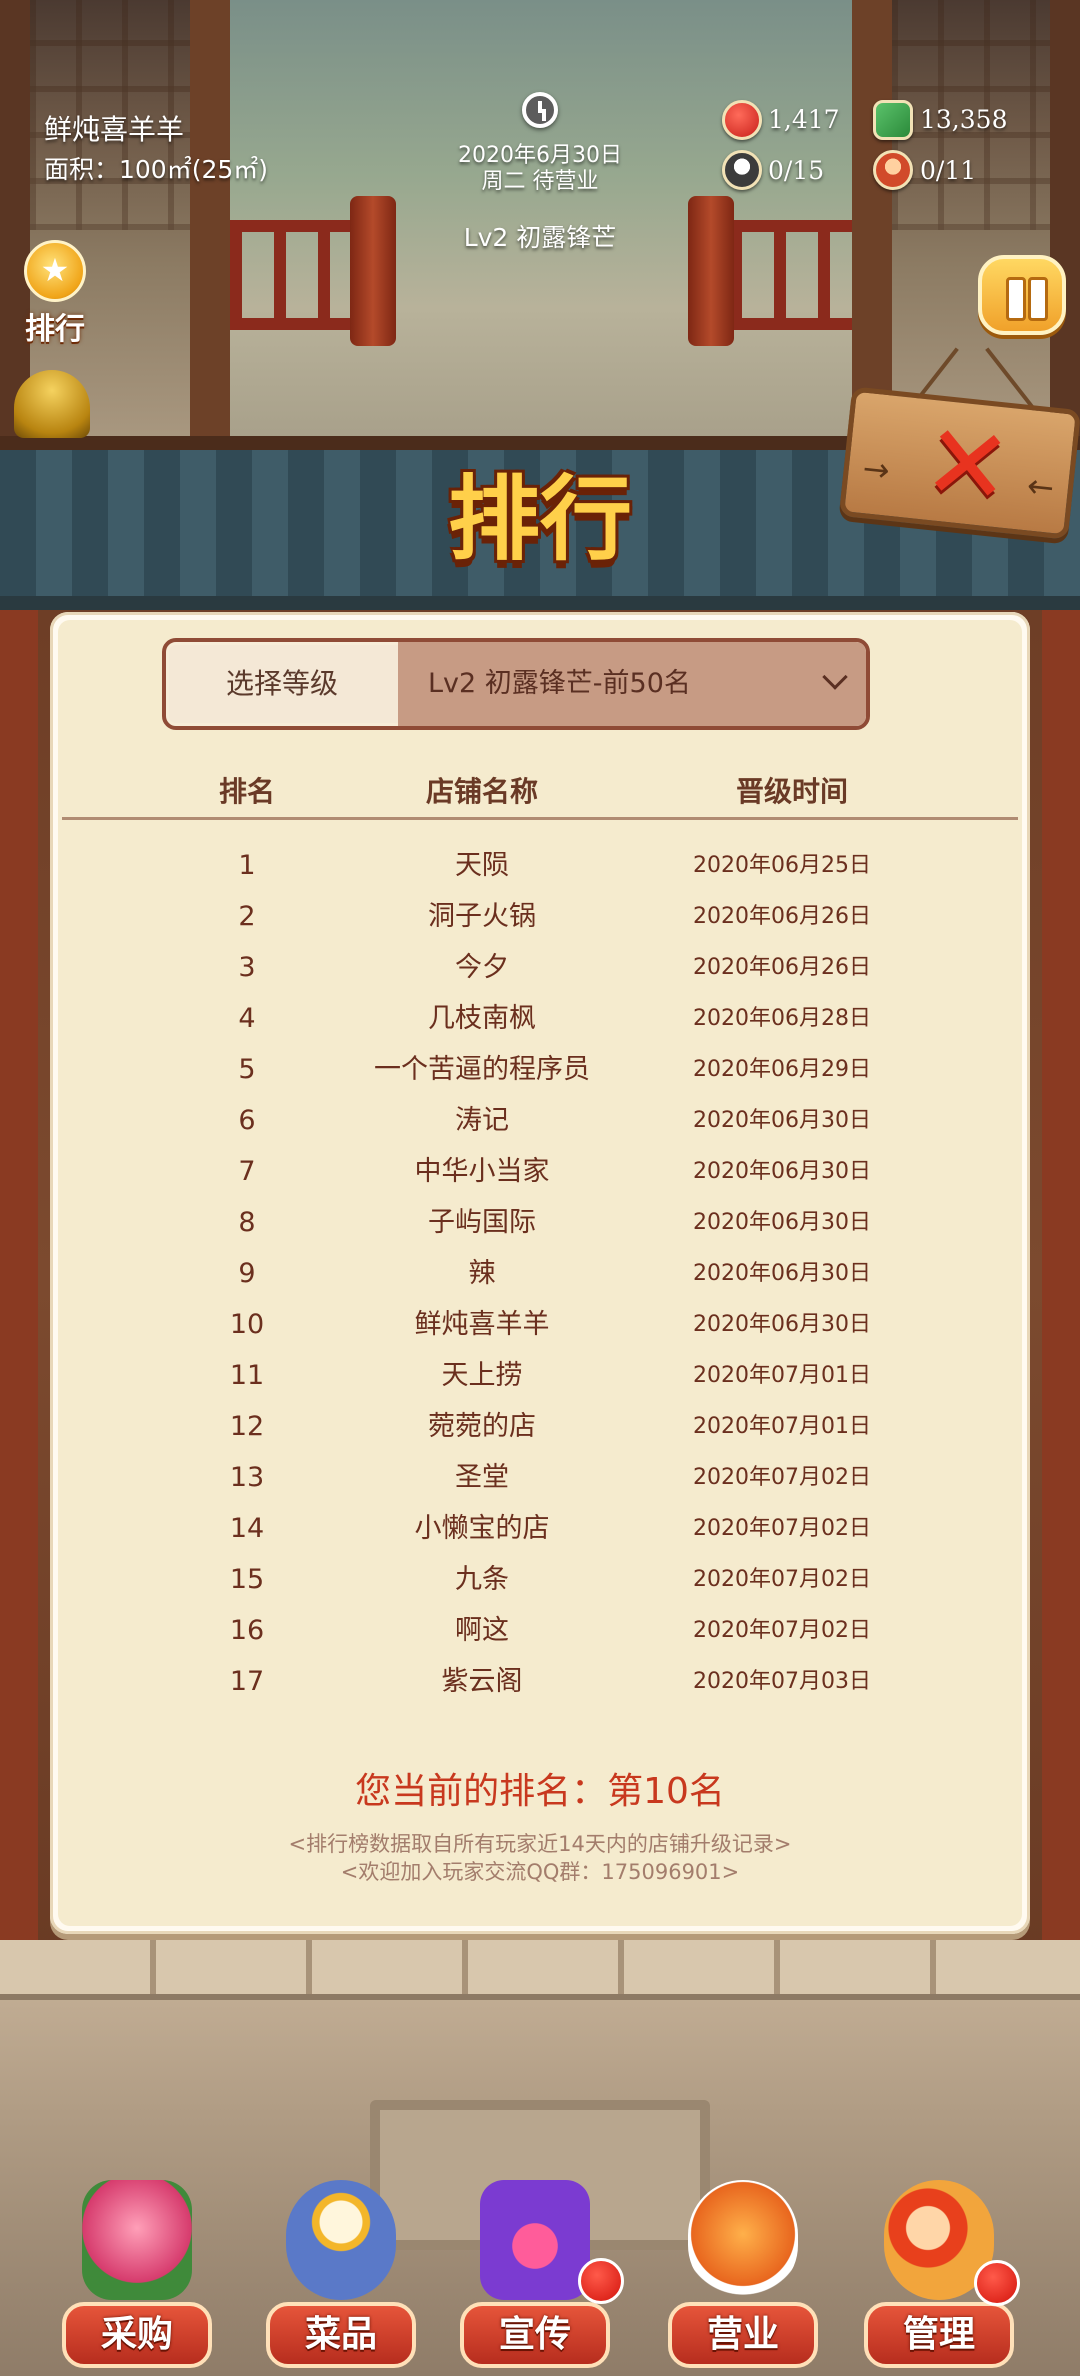 The width and height of the screenshot is (1080, 2376). I want to click on rank-cell: 15, so click(247, 1579).